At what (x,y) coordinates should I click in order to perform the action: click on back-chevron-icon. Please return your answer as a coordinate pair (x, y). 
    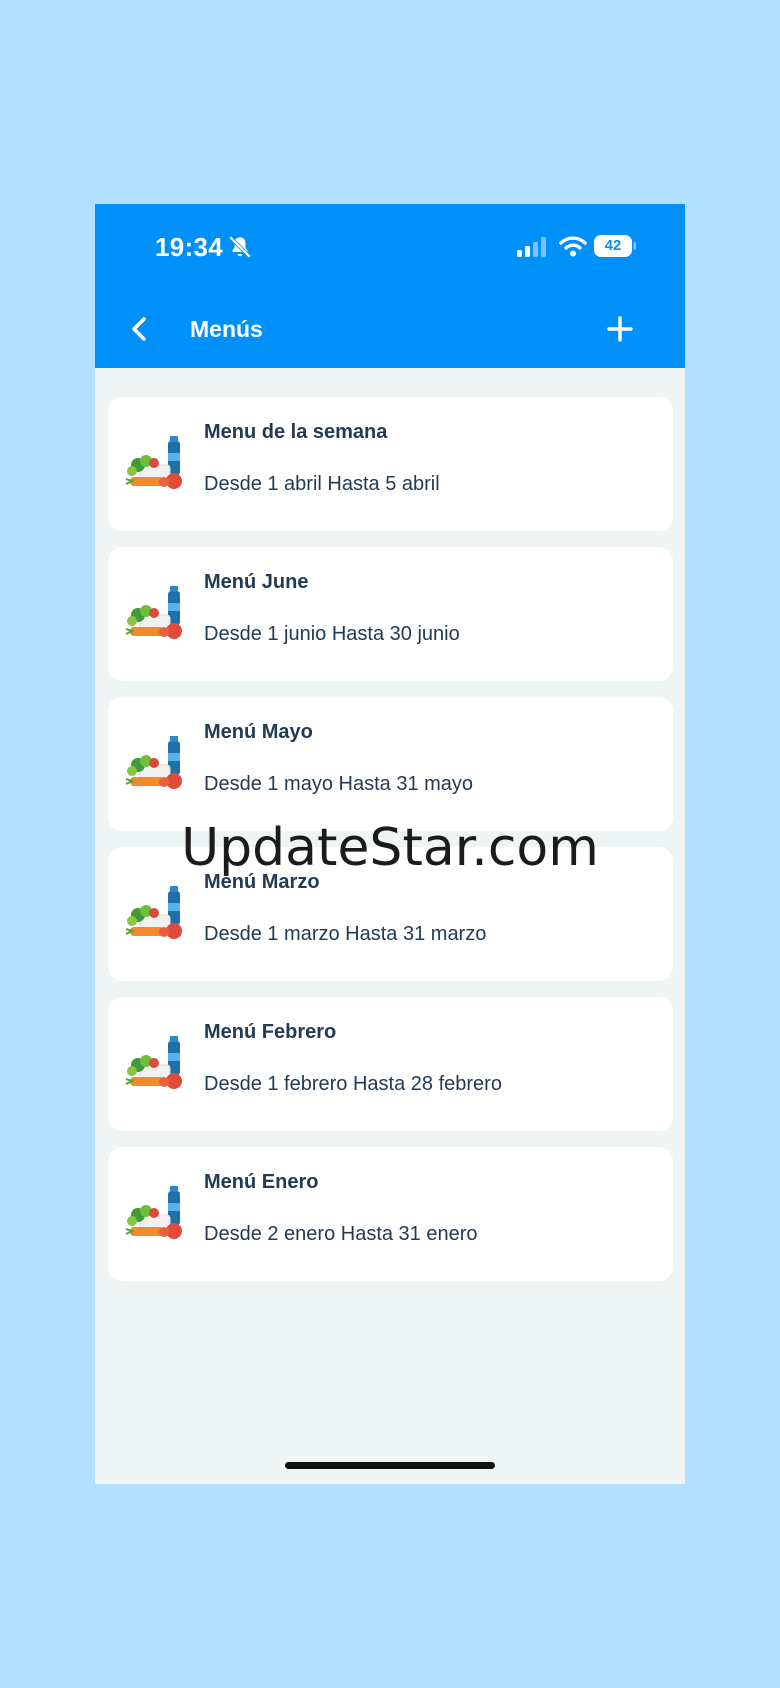
    Looking at the image, I should click on (139, 329).